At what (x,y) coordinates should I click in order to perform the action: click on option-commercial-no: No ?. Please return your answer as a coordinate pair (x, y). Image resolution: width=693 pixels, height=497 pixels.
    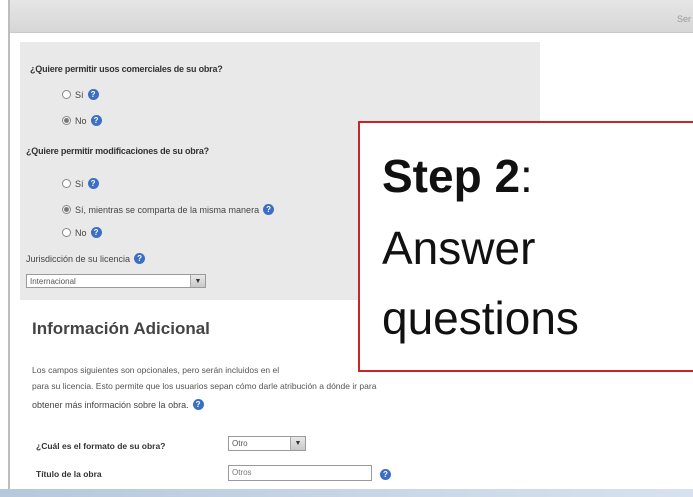
    Looking at the image, I should click on (82, 120).